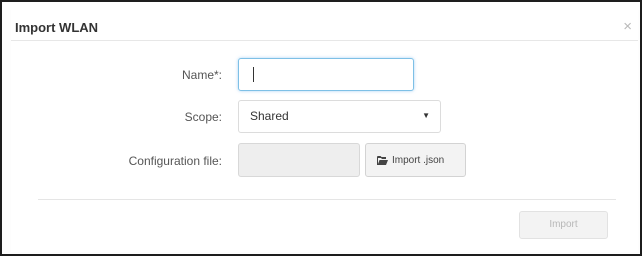  I want to click on scope-select: Shared ▼, so click(339, 116).